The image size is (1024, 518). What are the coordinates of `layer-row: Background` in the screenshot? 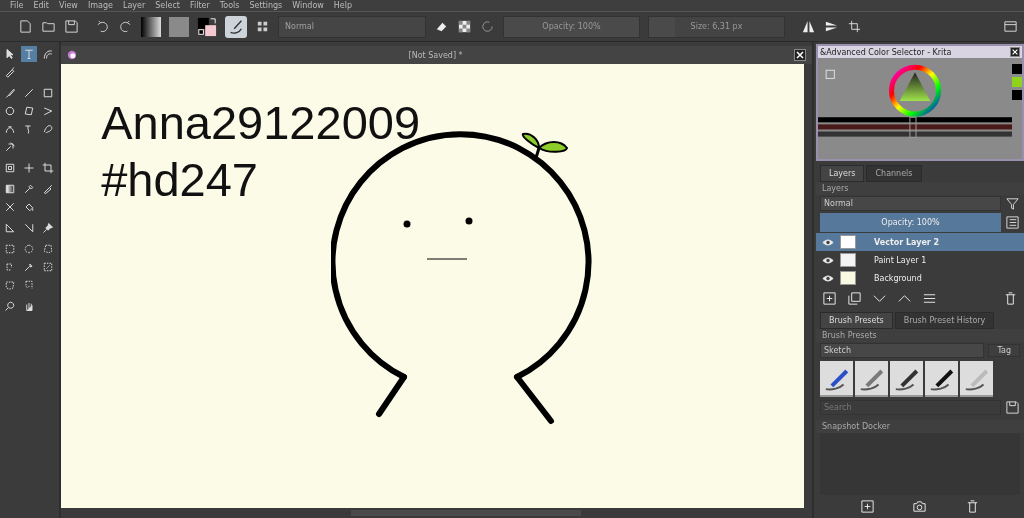 It's located at (920, 278).